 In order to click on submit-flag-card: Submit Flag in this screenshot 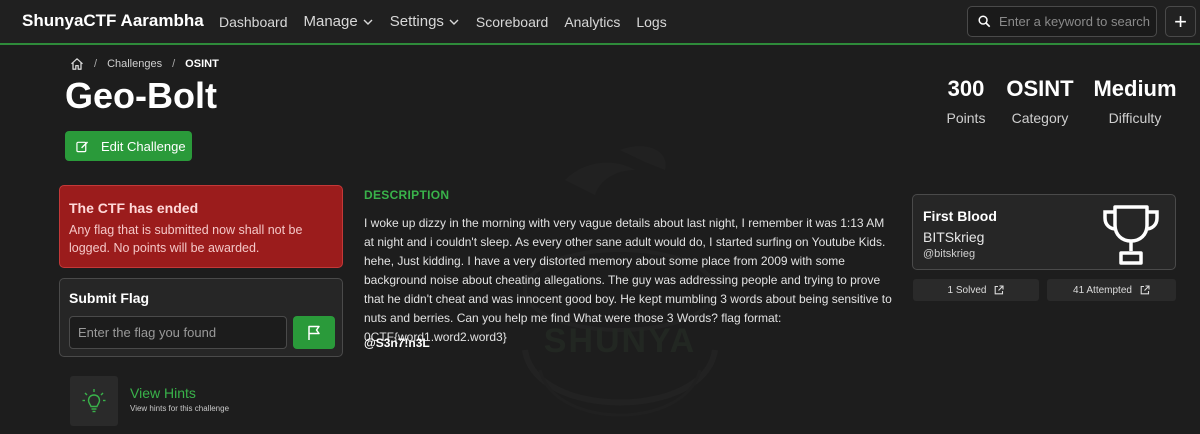, I will do `click(201, 317)`.